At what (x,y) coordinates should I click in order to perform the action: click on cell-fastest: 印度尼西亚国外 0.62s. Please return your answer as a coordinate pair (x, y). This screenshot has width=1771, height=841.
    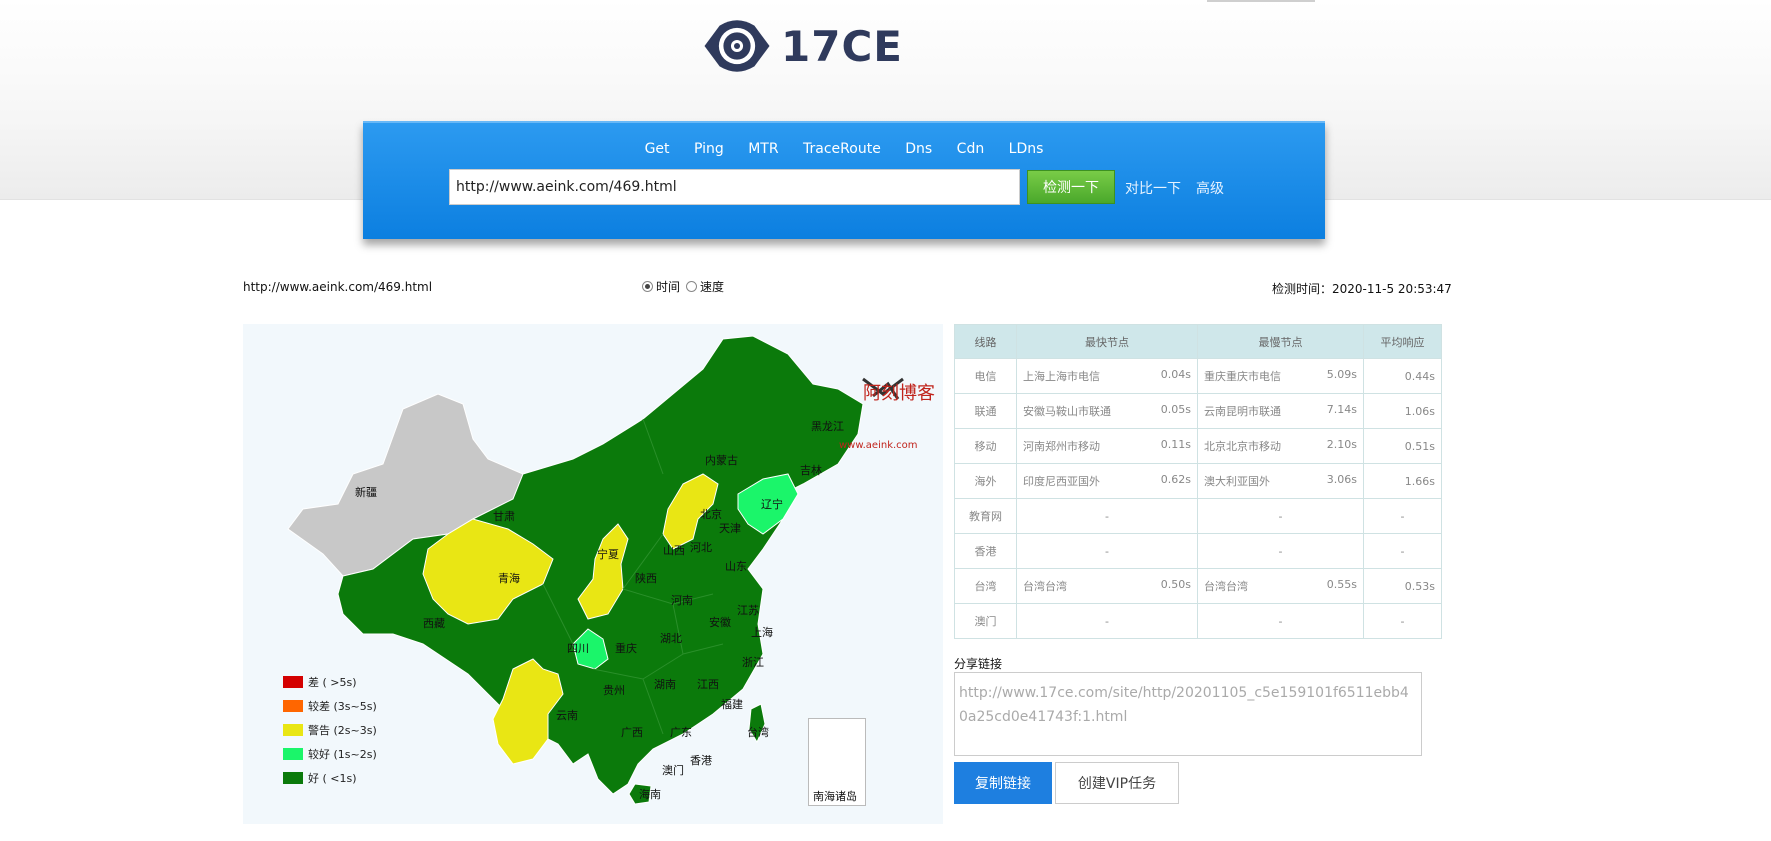
    Looking at the image, I should click on (1107, 481).